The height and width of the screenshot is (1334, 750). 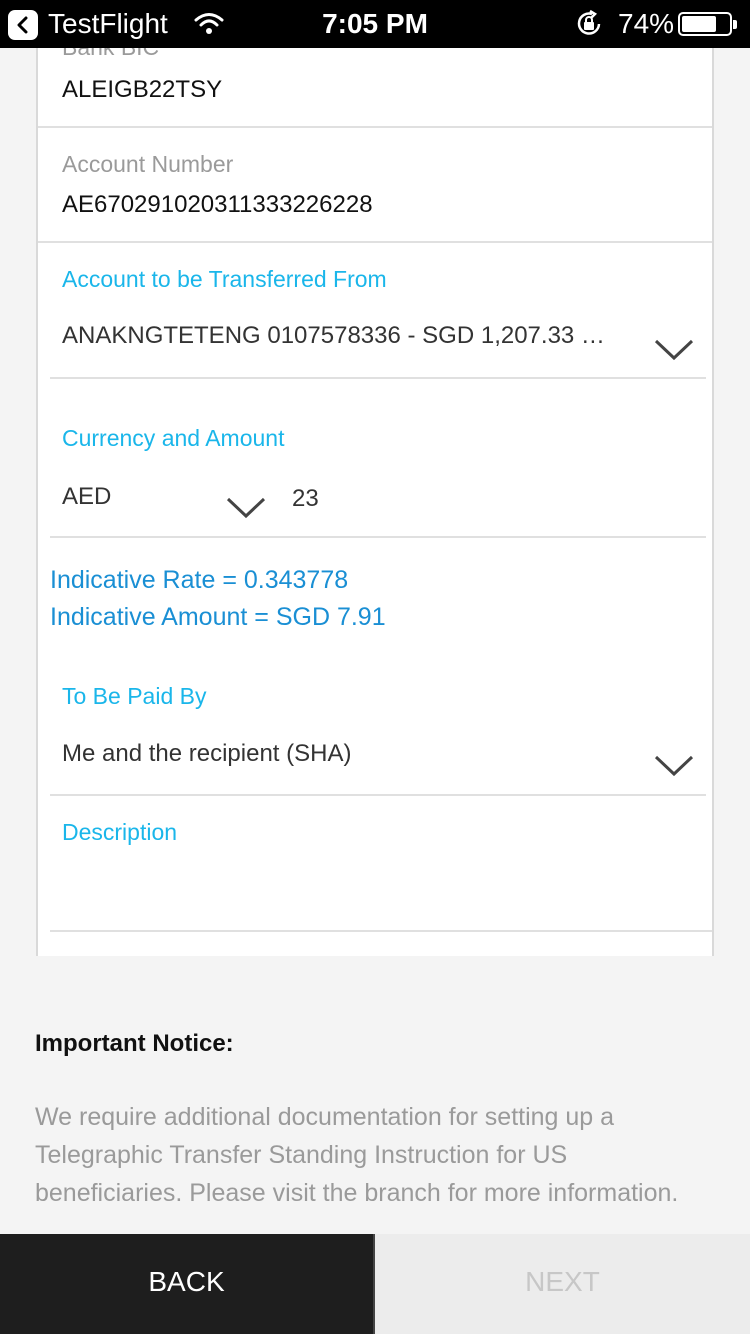 I want to click on paid-by-value: Me and the recipient (SHA), so click(x=206, y=754).